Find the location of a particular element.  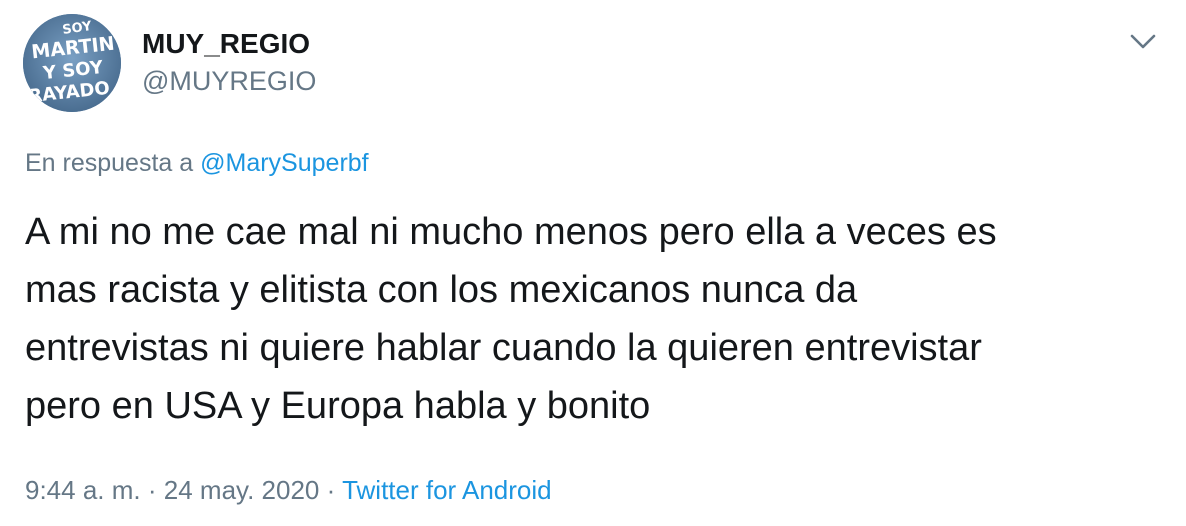

chevron-down-icon is located at coordinates (1143, 41).